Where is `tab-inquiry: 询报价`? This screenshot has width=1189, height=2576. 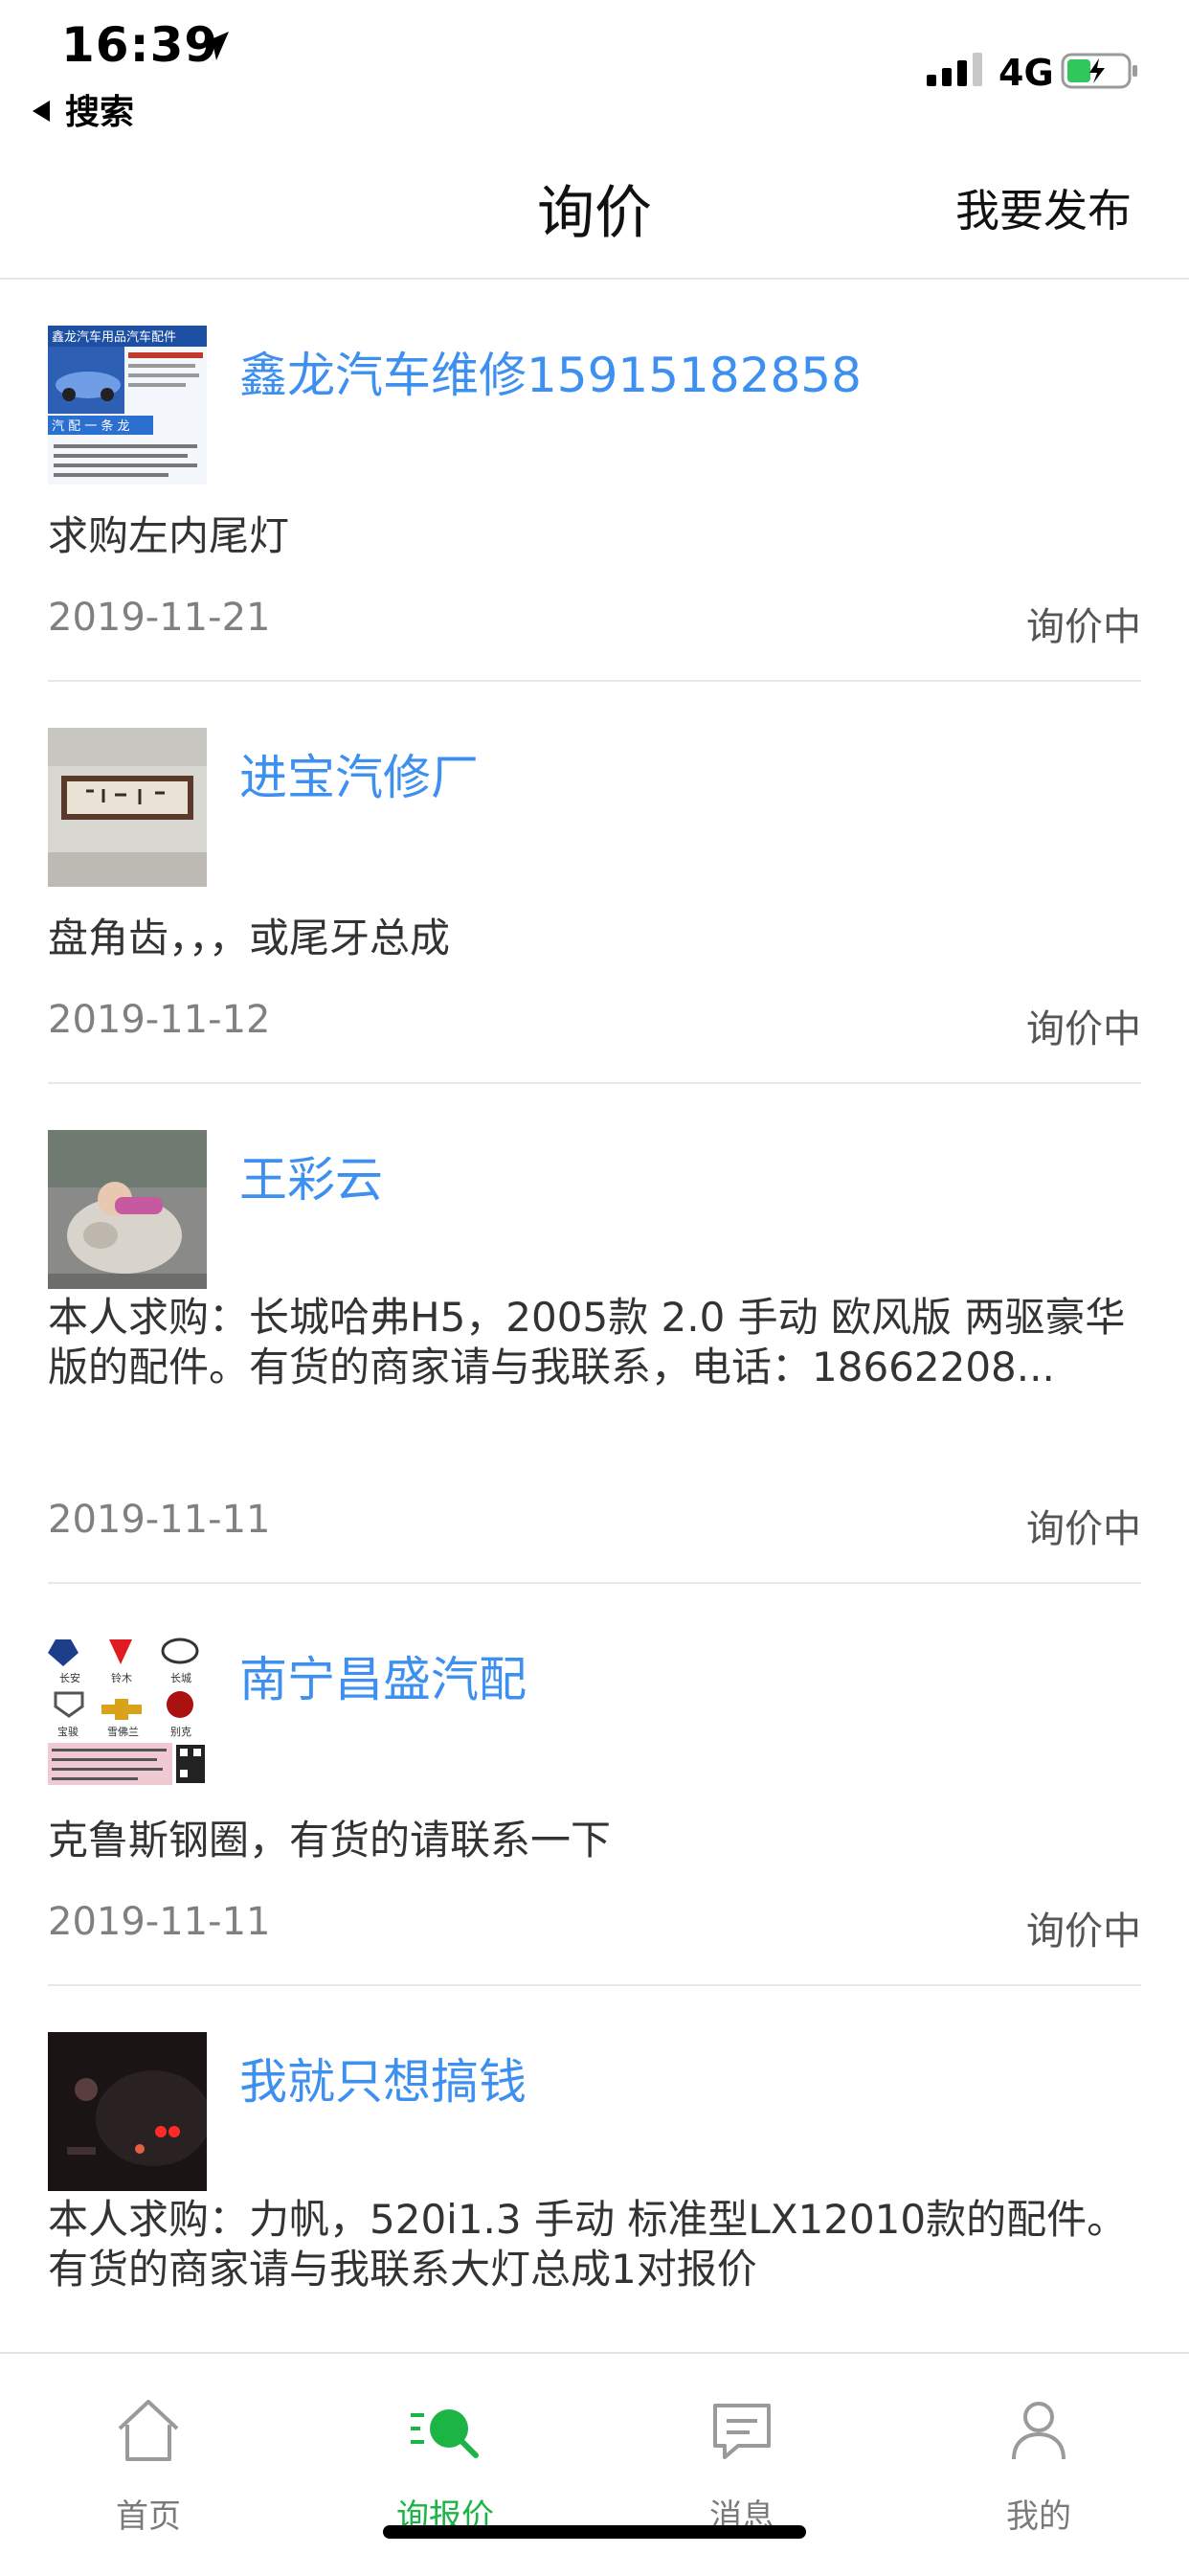
tab-inquiry: 询报价 is located at coordinates (445, 2464).